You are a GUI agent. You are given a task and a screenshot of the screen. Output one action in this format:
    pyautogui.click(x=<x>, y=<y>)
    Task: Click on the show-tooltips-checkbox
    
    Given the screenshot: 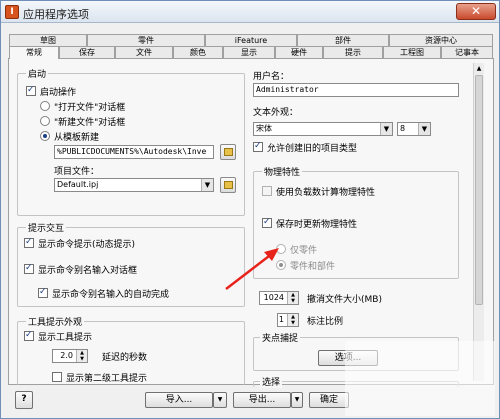 What is the action you would take?
    pyautogui.click(x=29, y=335)
    